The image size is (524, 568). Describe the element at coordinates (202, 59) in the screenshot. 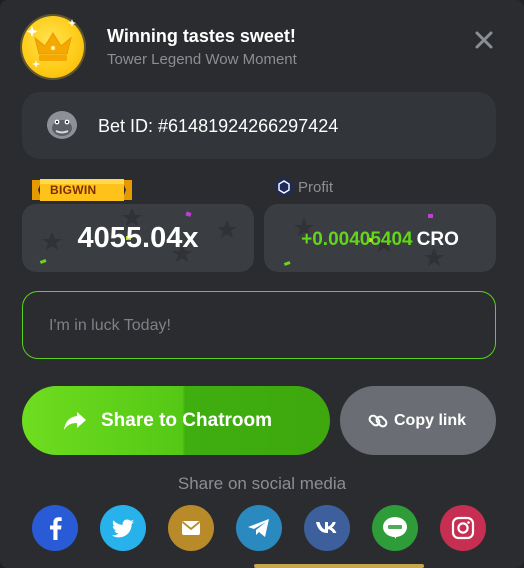

I see `modal-subtitle: Tower Legend Wow Moment` at that location.